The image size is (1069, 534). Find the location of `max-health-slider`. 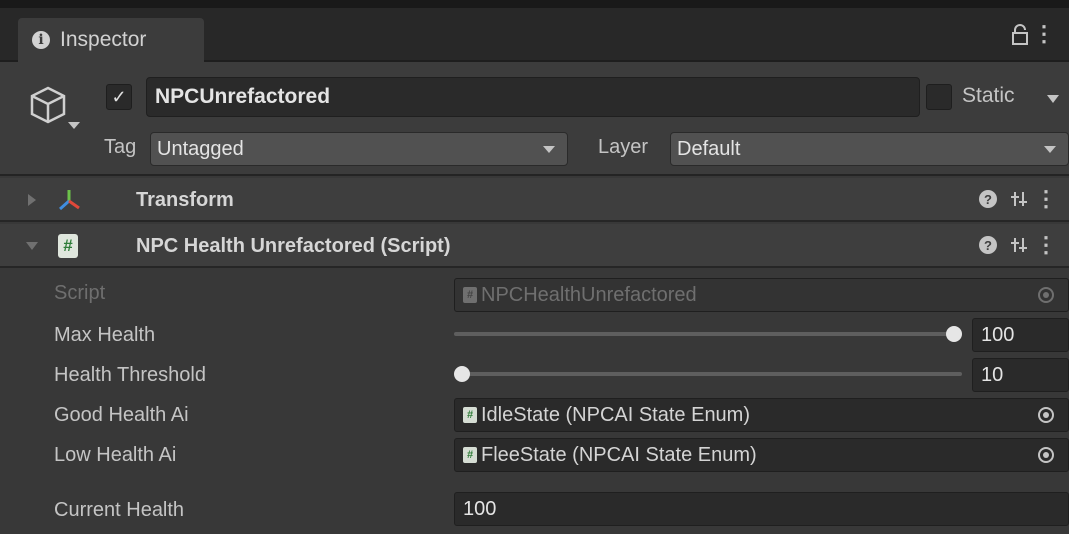

max-health-slider is located at coordinates (708, 334).